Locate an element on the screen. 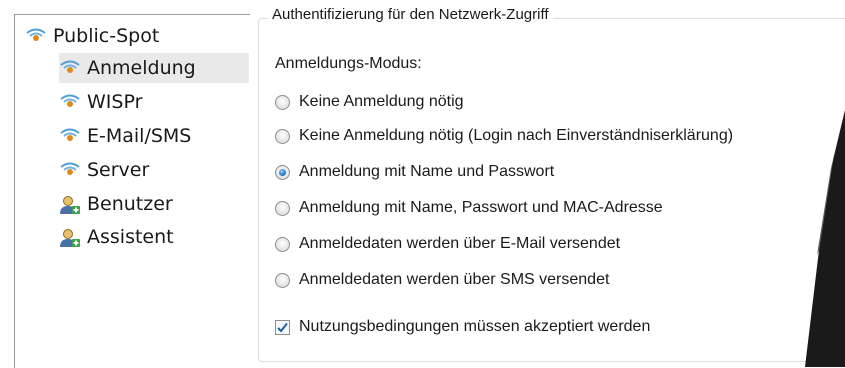  radio-label: Anmeldedaten werden über SMS versendet is located at coordinates (454, 279).